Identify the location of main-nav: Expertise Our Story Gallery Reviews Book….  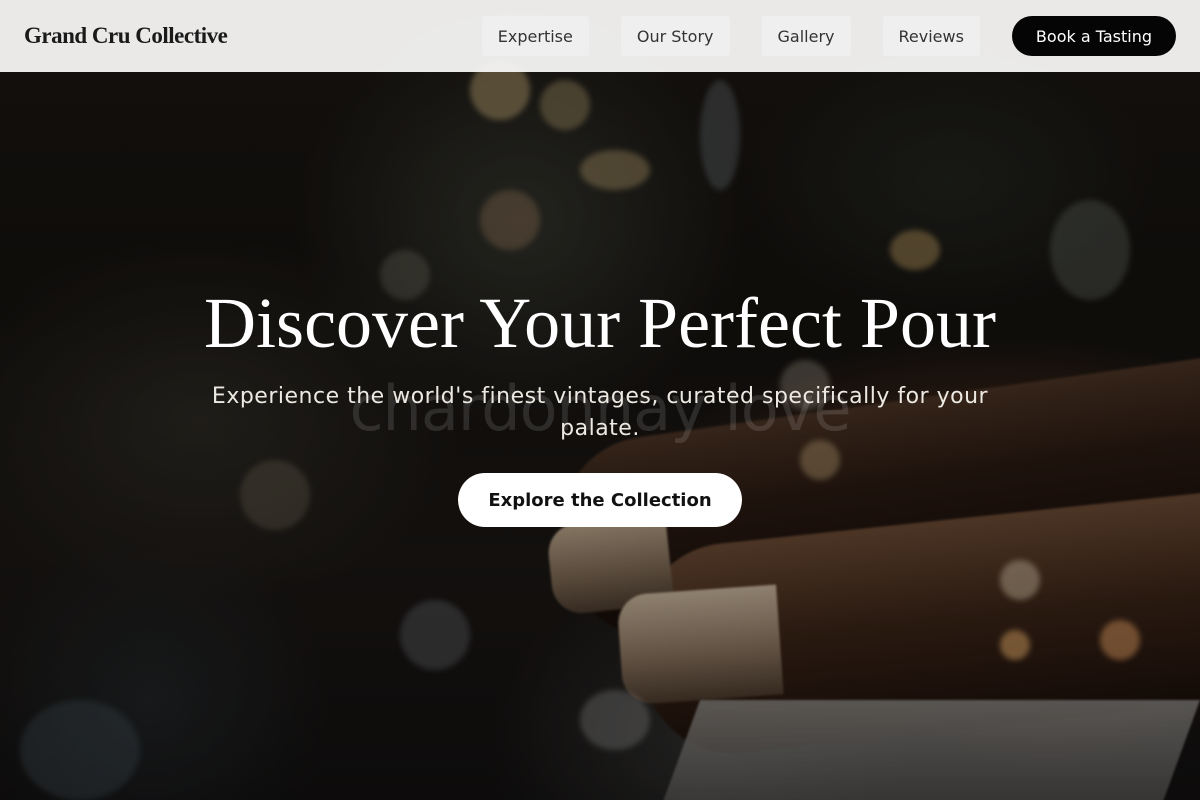
(828, 36).